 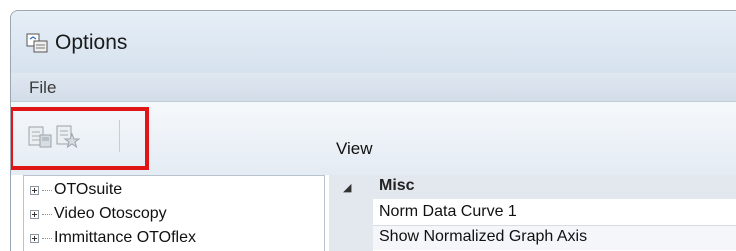 I want to click on collapse-arrow-icon: ◢, so click(x=347, y=187).